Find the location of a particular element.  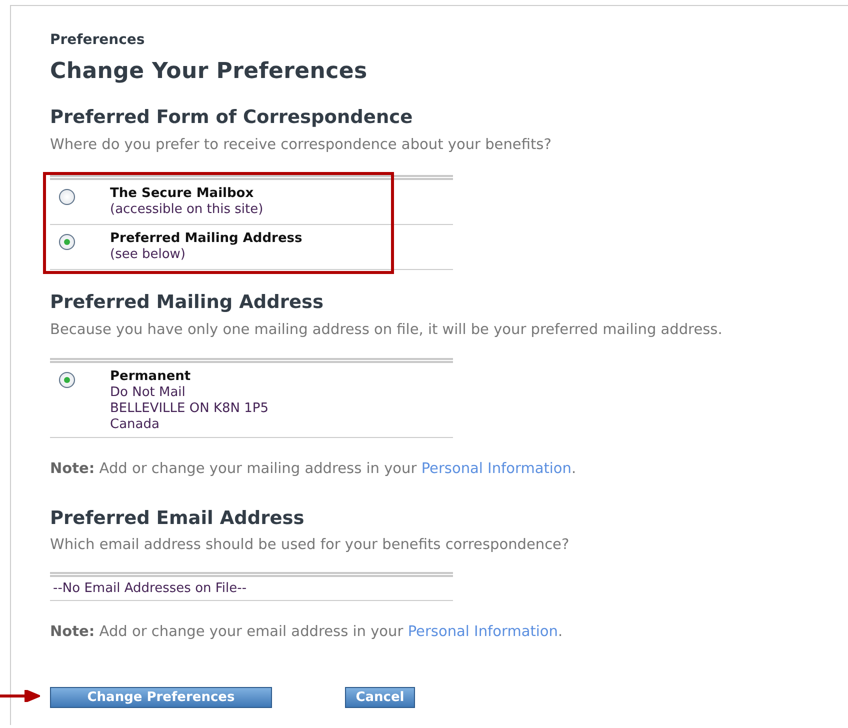

section-heading: Preferred Form of Correspondence is located at coordinates (232, 118).